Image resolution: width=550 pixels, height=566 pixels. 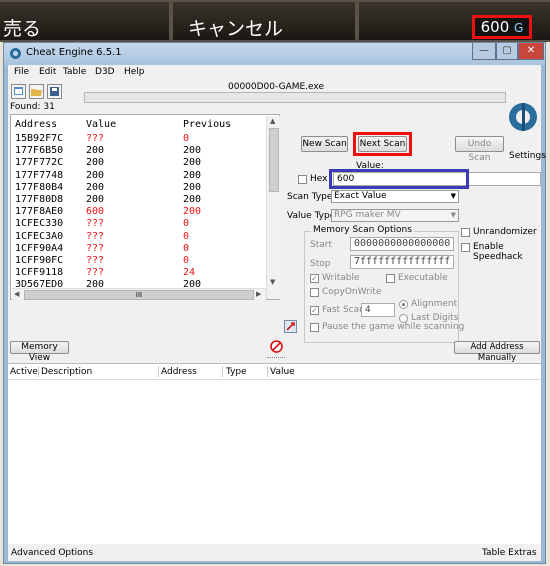 I want to click on table-row: 177F6B50 200 200, so click(x=138, y=151).